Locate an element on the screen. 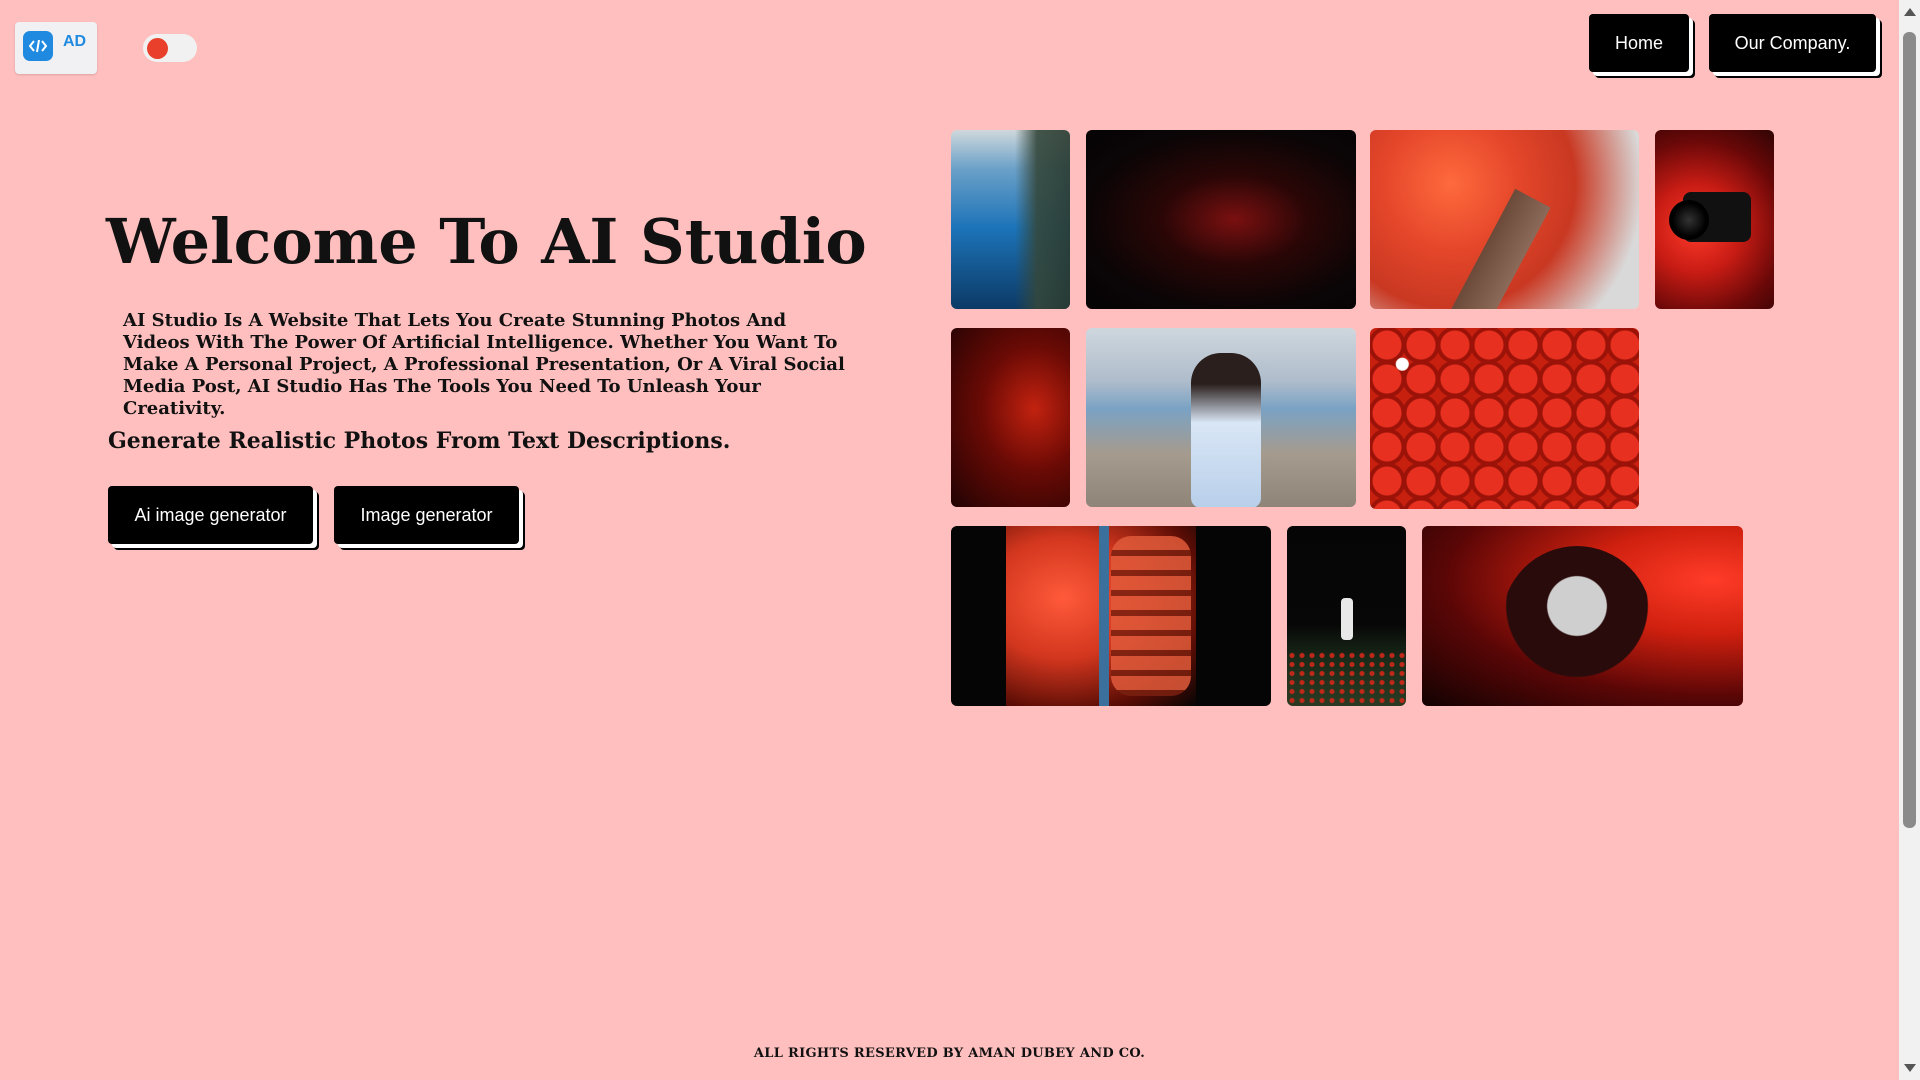  gallery-image-camera-red-light is located at coordinates (1714, 219).